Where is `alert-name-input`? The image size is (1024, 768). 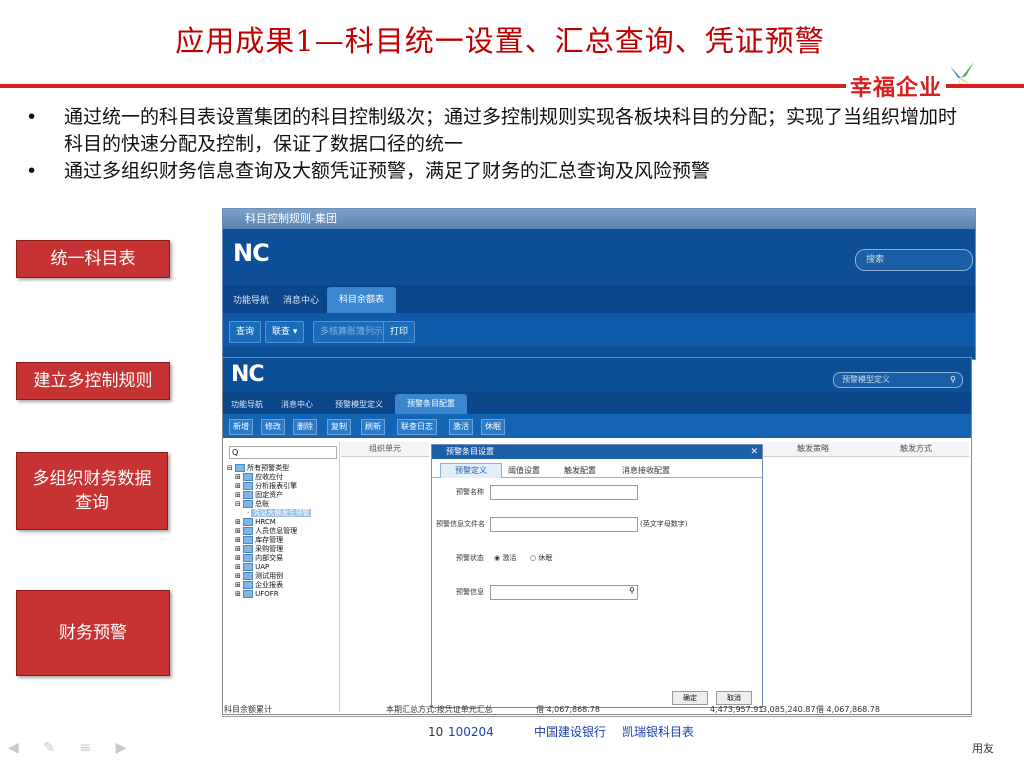 alert-name-input is located at coordinates (564, 492).